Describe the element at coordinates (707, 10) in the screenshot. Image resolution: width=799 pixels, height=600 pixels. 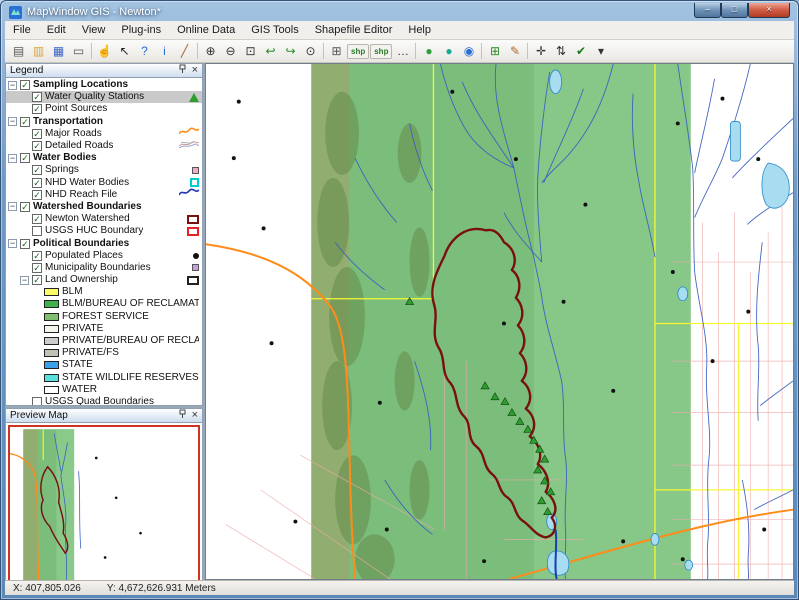
I see `minimize-button: –` at that location.